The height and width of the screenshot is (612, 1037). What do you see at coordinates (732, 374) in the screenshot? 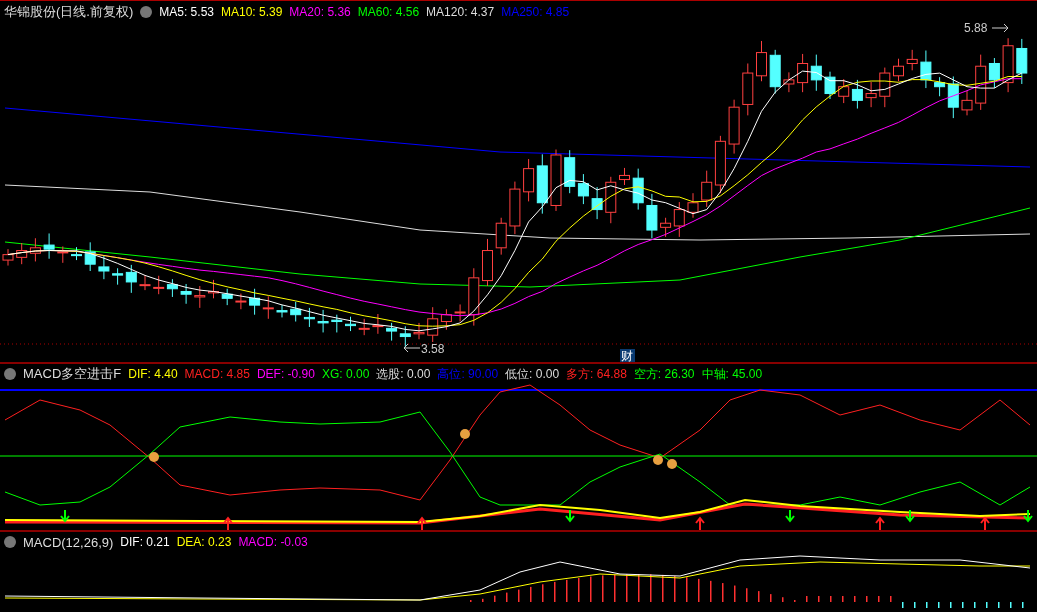
I see `indicator-value: 中轴: 45.00` at bounding box center [732, 374].